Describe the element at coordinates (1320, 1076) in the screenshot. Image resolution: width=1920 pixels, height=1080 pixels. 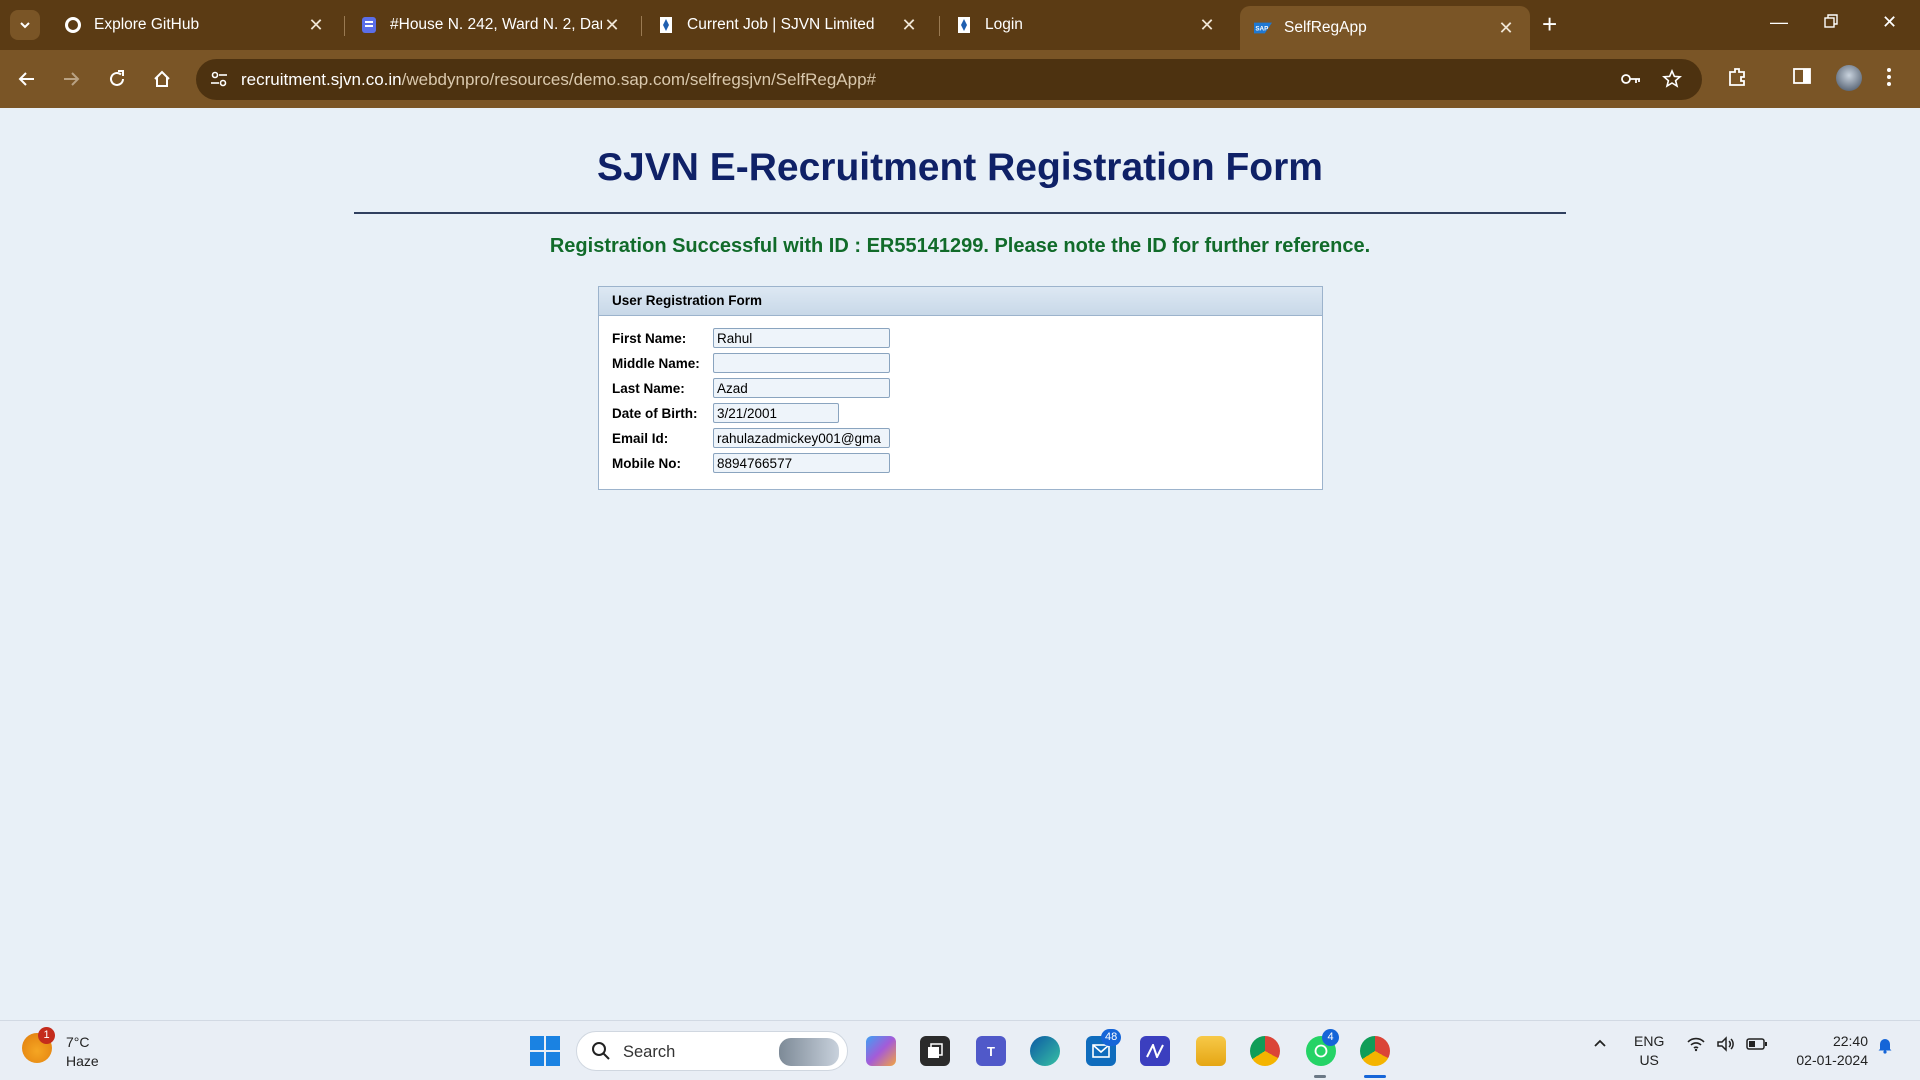
I see `running-indicator` at that location.